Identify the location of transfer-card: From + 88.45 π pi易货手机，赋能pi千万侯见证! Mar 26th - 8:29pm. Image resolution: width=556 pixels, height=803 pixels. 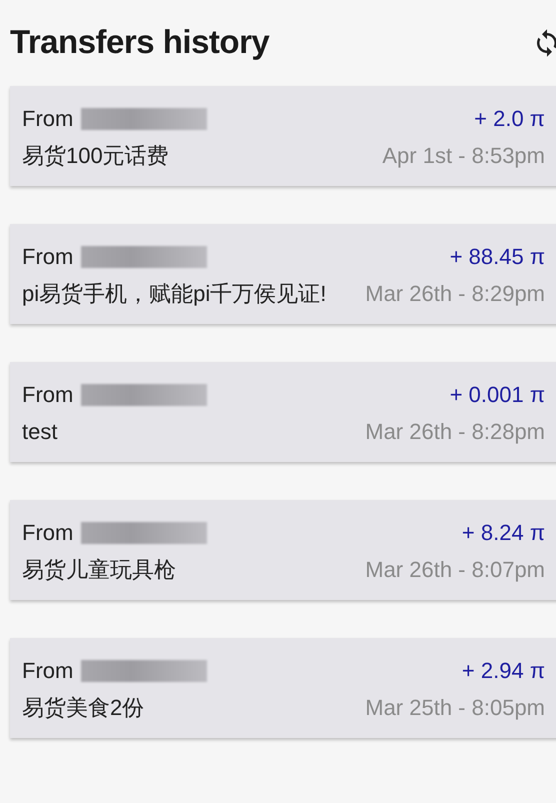
(283, 274).